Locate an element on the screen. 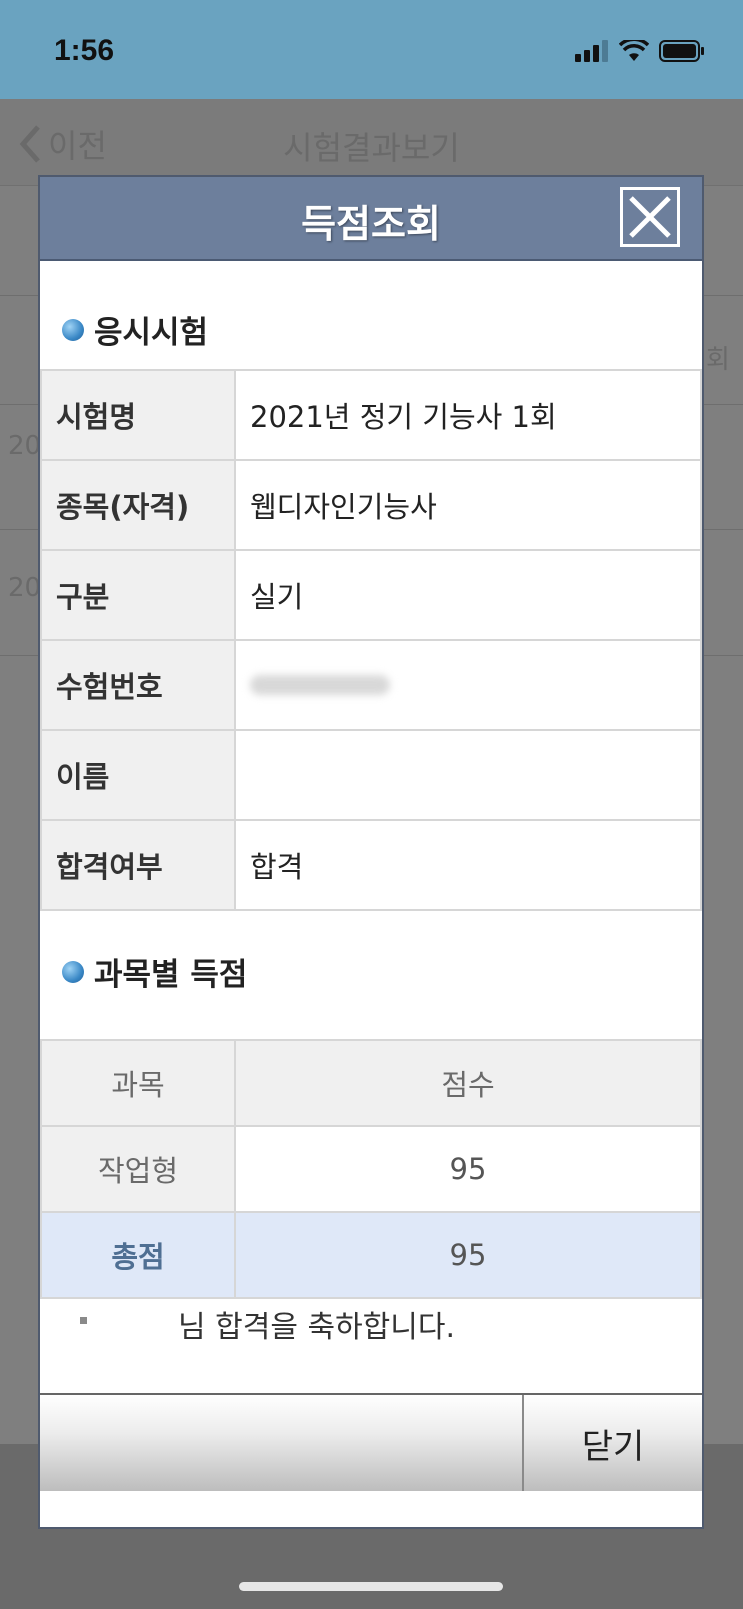 The width and height of the screenshot is (743, 1609). dialog-title: 득점조회 is located at coordinates (371, 224).